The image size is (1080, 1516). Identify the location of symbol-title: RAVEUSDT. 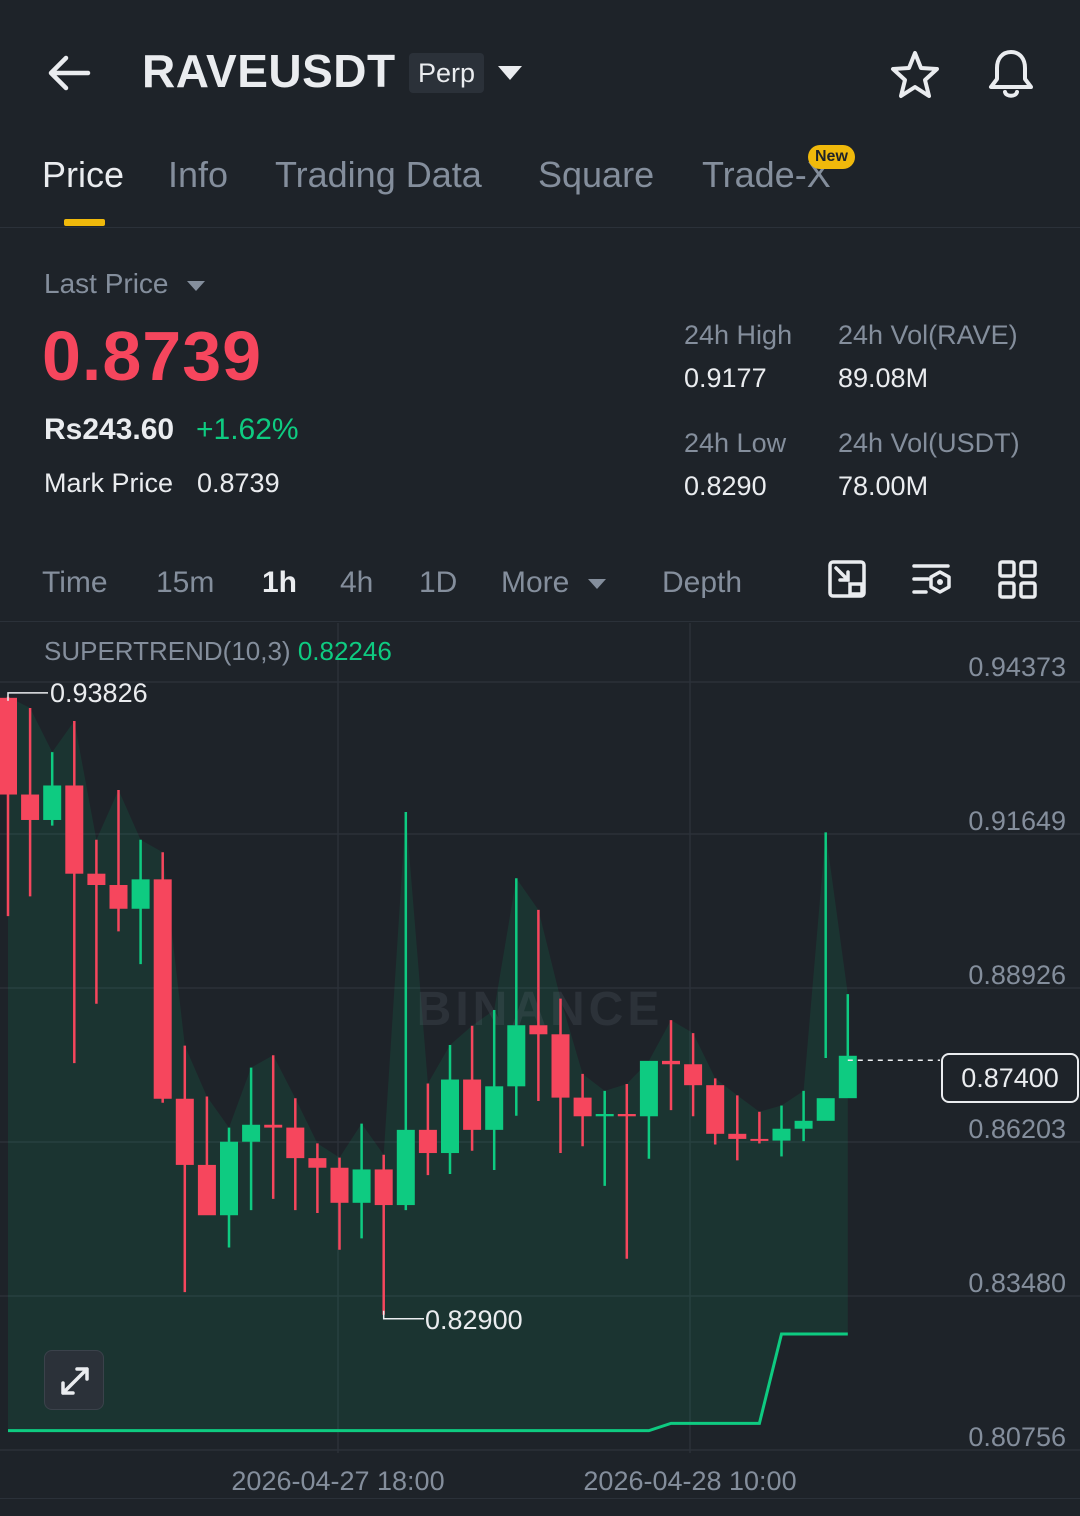
(269, 71).